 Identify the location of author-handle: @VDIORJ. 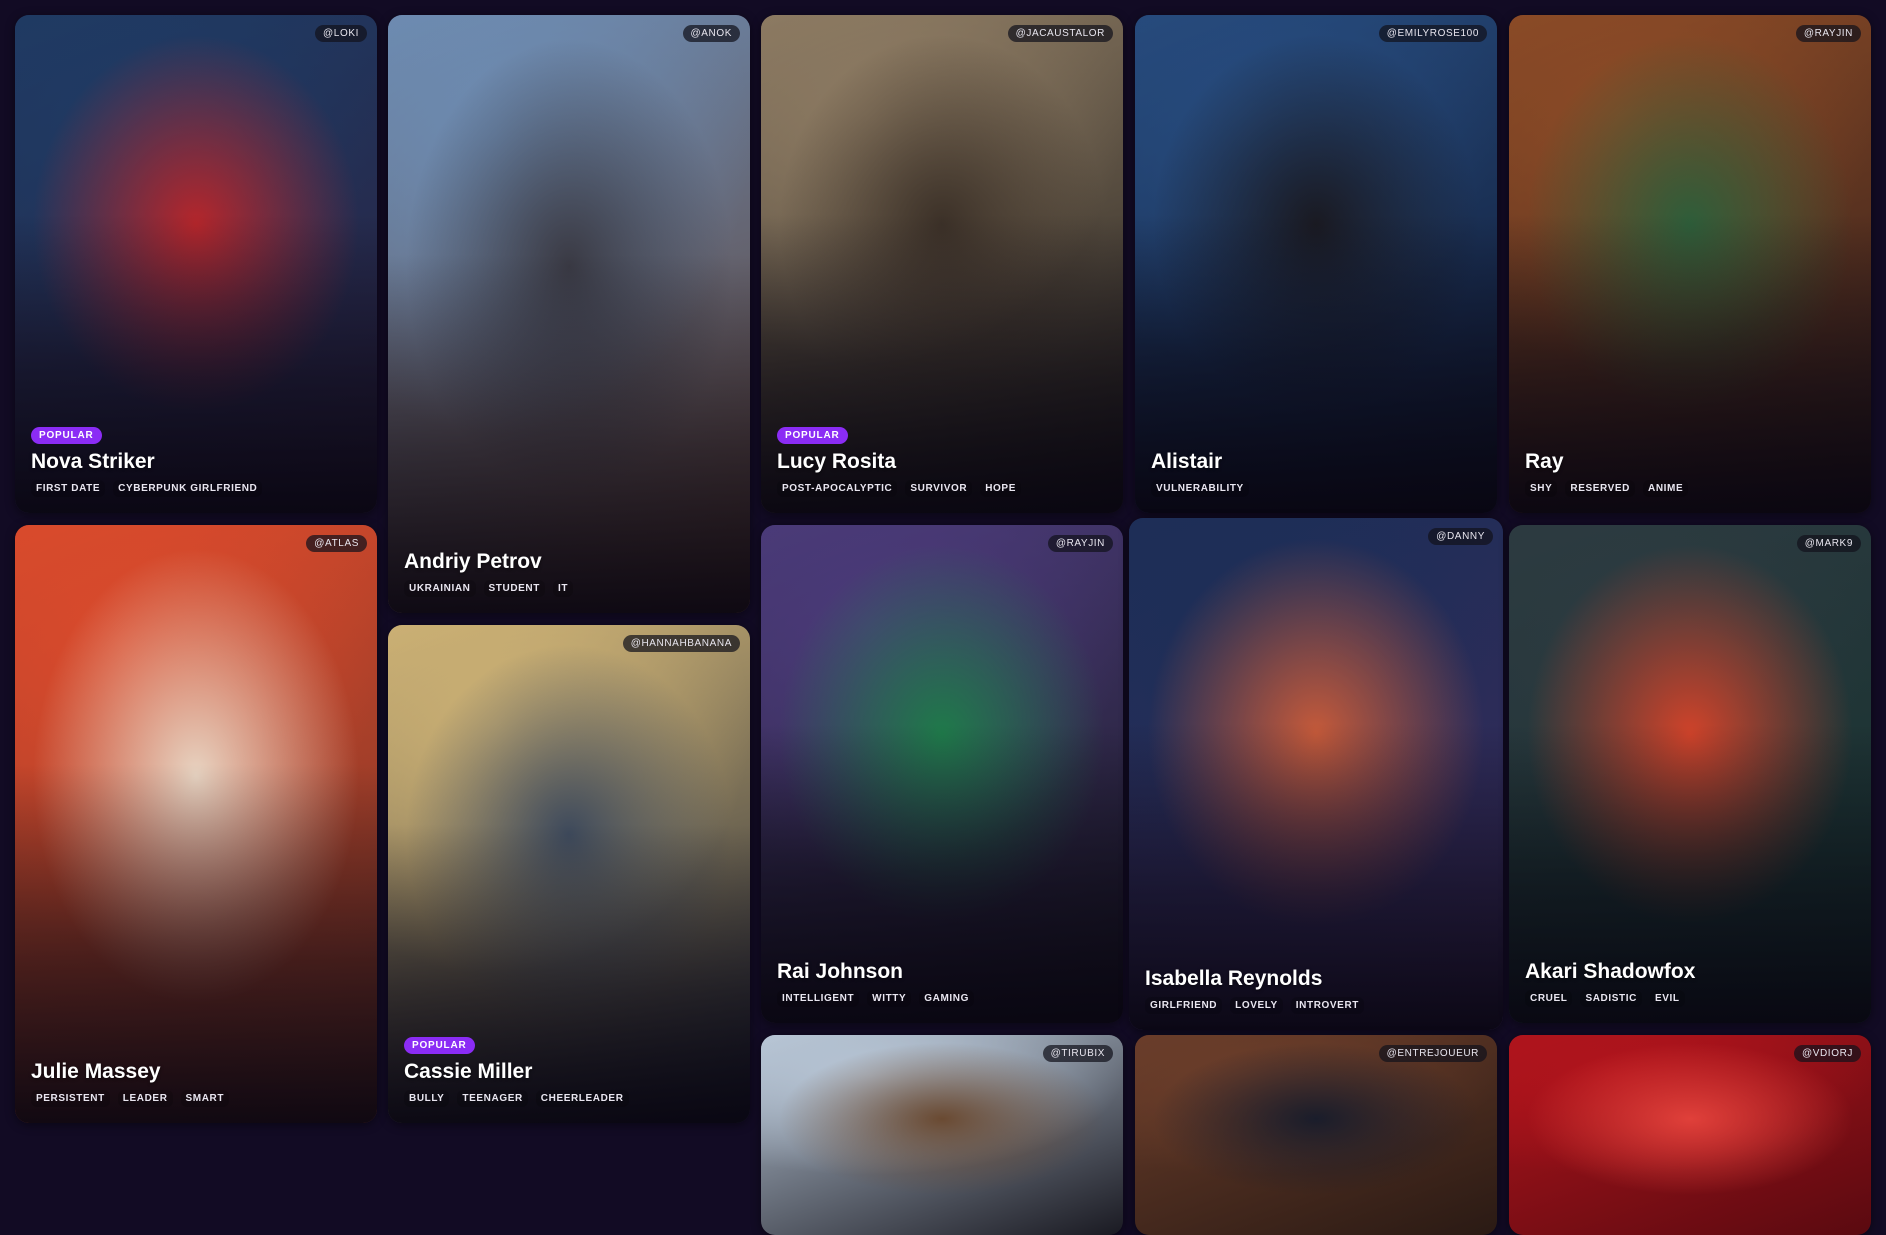
(1827, 1053).